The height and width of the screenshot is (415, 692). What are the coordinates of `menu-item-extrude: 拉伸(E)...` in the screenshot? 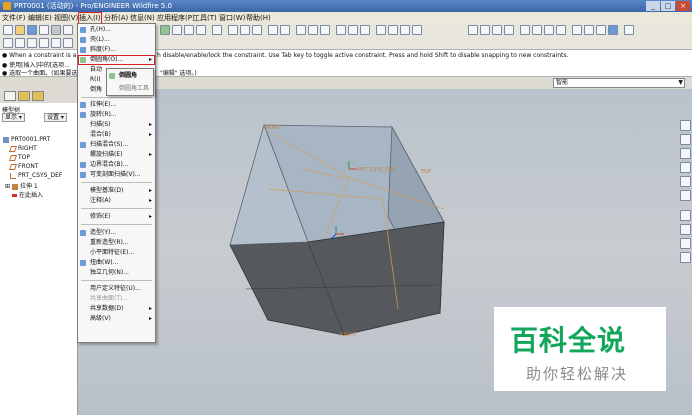 It's located at (116, 105).